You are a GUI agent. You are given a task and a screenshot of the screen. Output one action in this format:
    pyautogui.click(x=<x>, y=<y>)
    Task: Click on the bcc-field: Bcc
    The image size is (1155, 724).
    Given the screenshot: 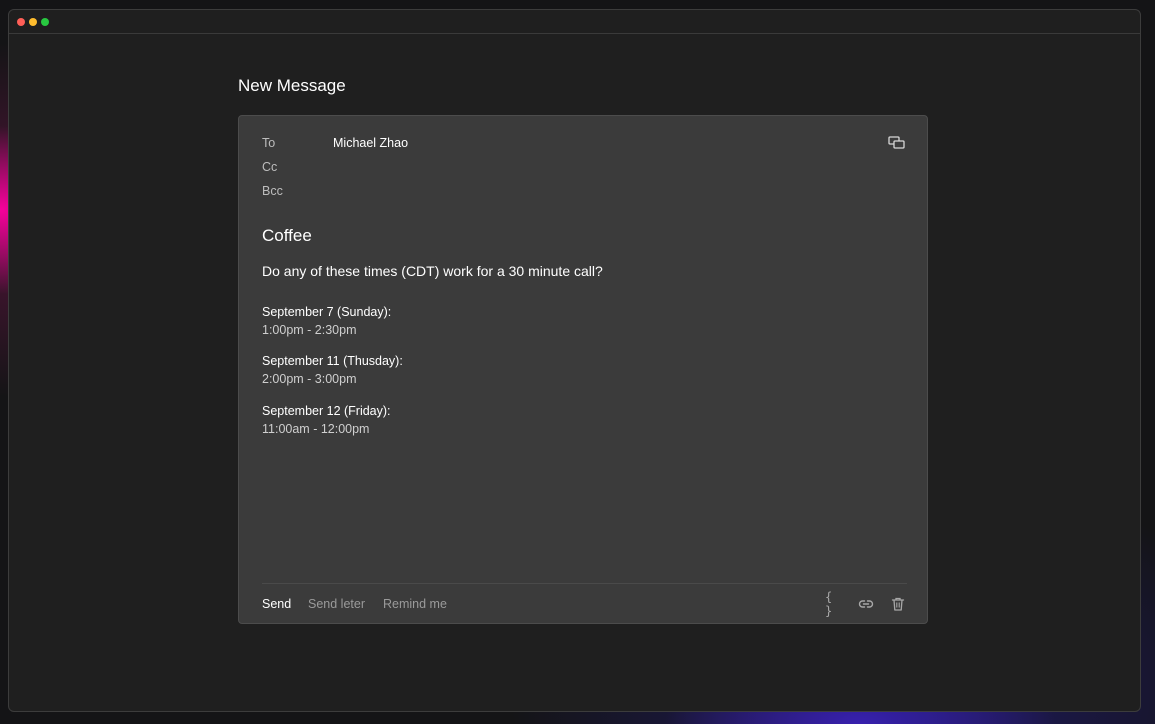 What is the action you would take?
    pyautogui.click(x=272, y=191)
    